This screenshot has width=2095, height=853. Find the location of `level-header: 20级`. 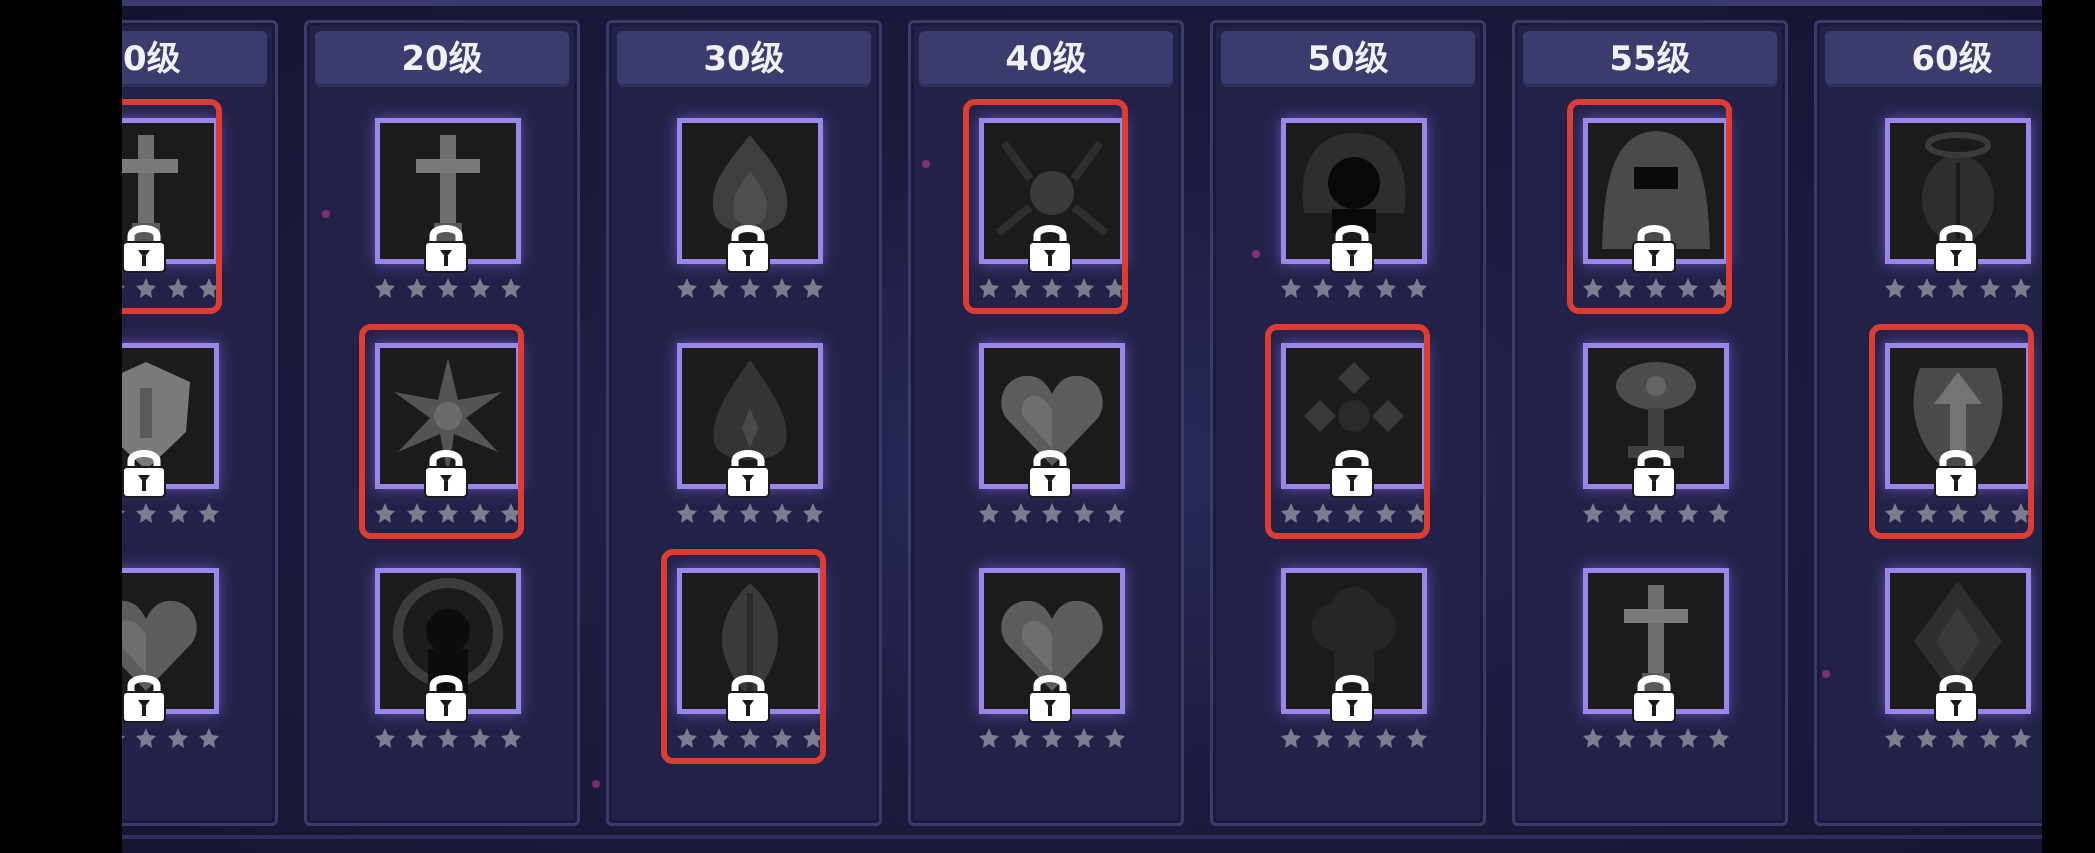

level-header: 20级 is located at coordinates (442, 59).